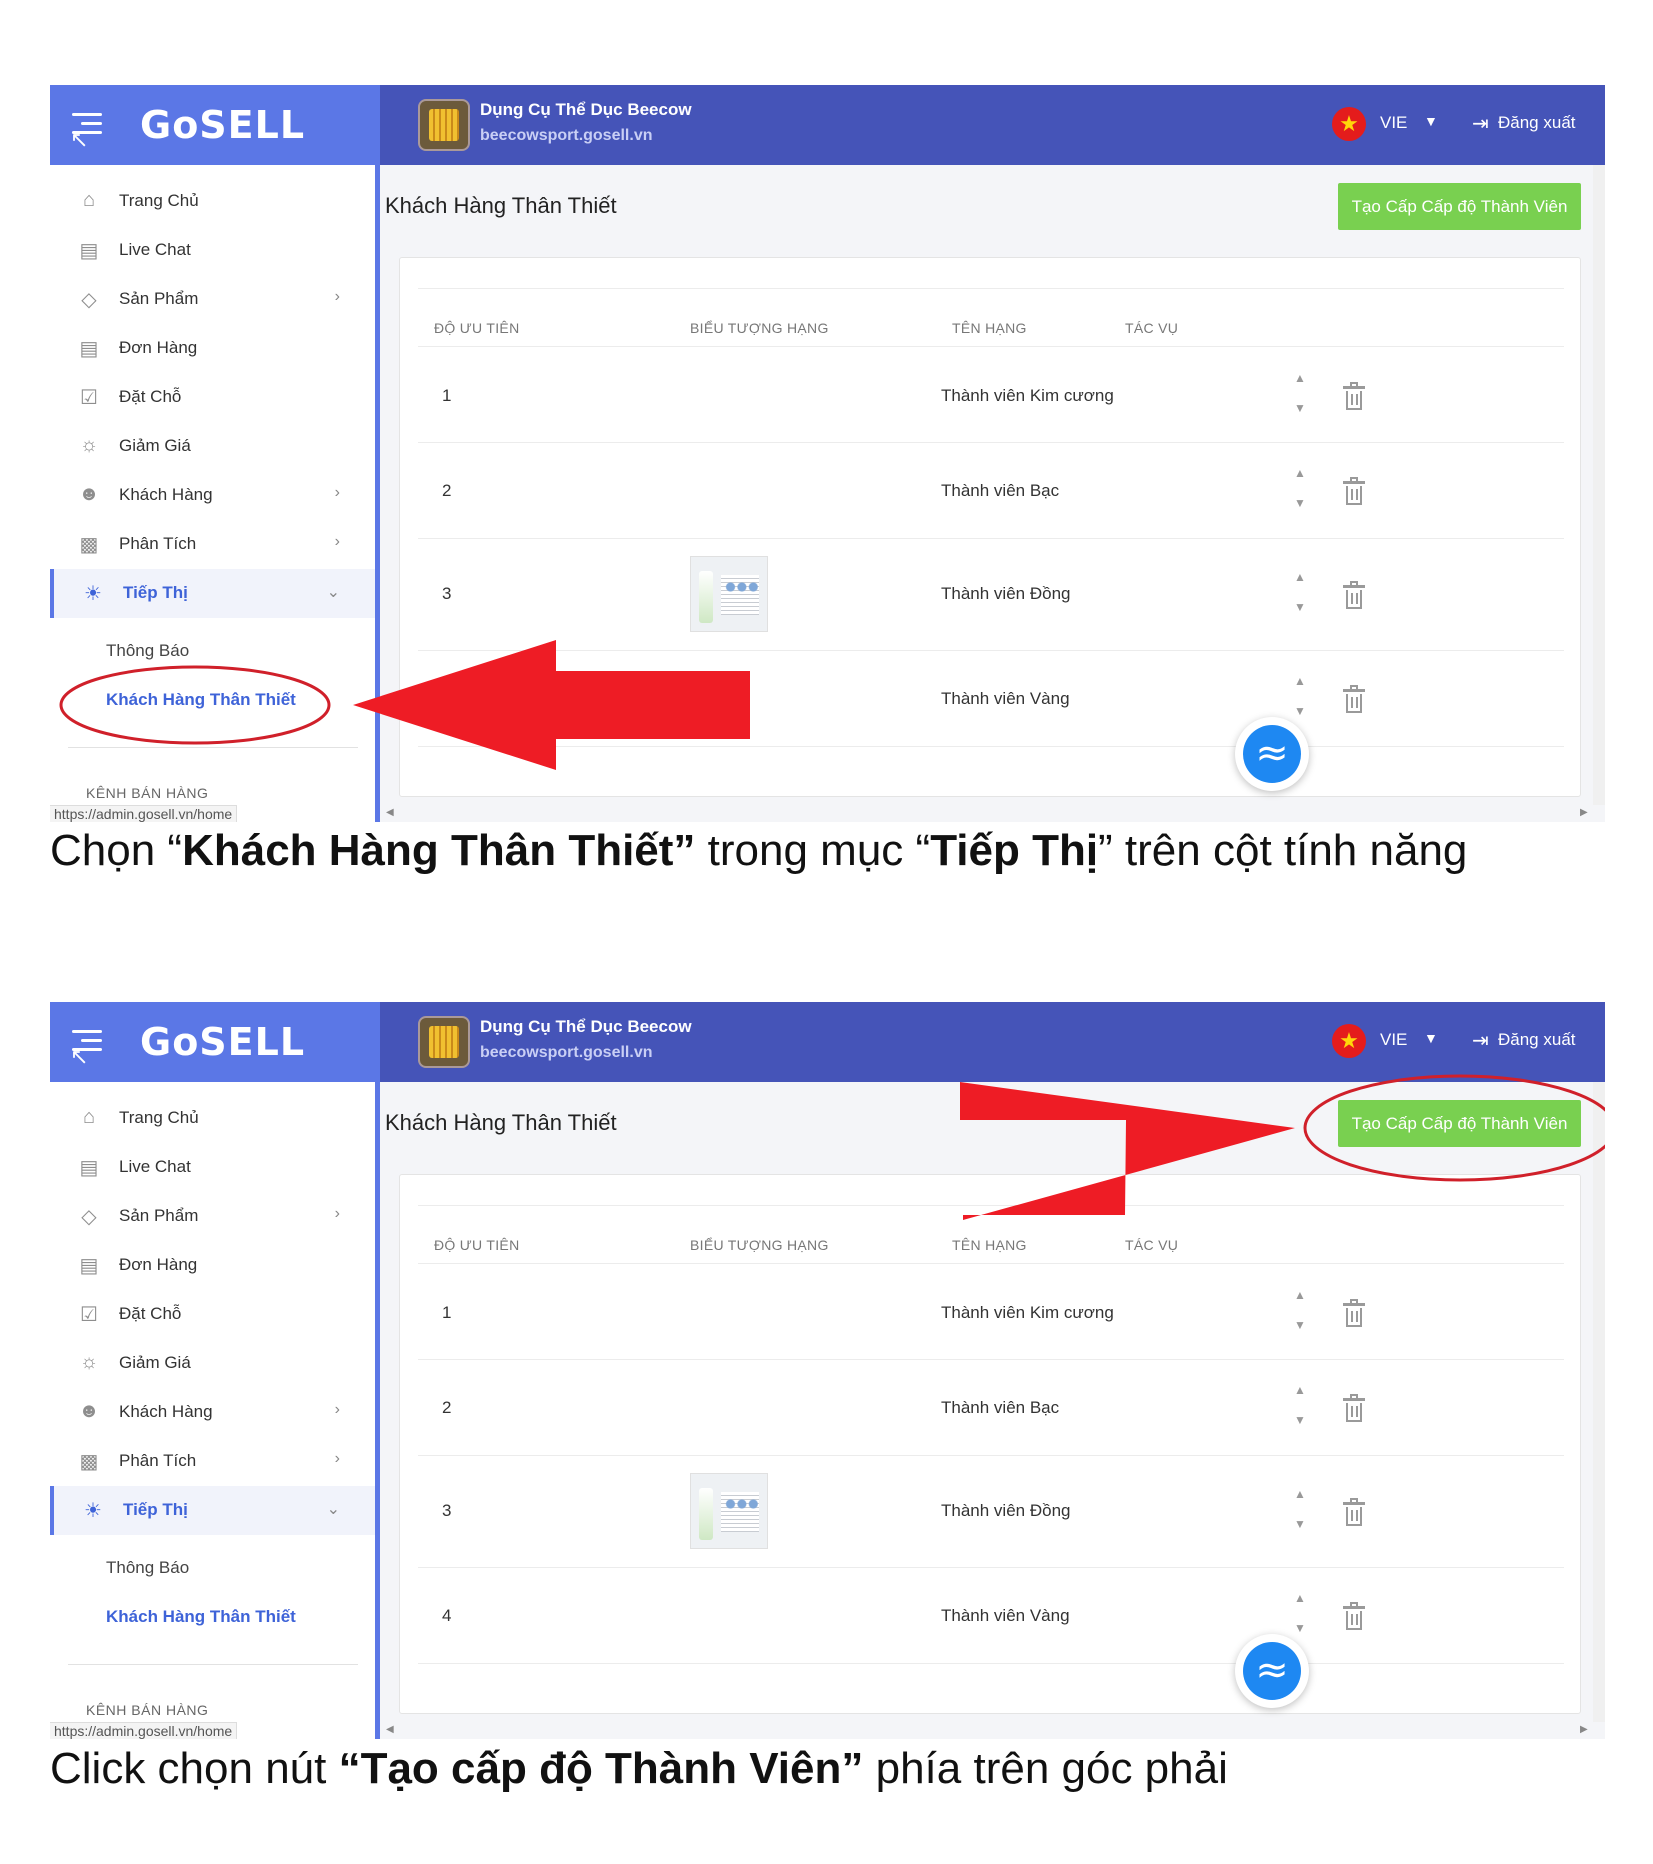  I want to click on row-level-name: Thành viên Đồng, so click(1006, 1510).